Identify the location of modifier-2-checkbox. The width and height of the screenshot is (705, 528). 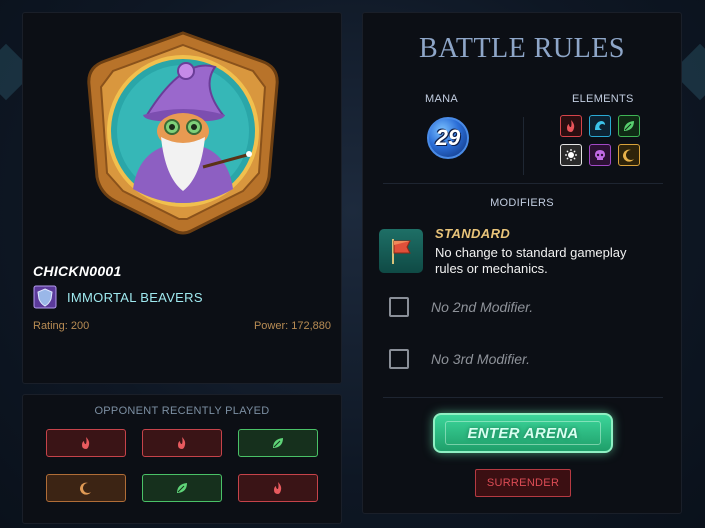
(399, 307).